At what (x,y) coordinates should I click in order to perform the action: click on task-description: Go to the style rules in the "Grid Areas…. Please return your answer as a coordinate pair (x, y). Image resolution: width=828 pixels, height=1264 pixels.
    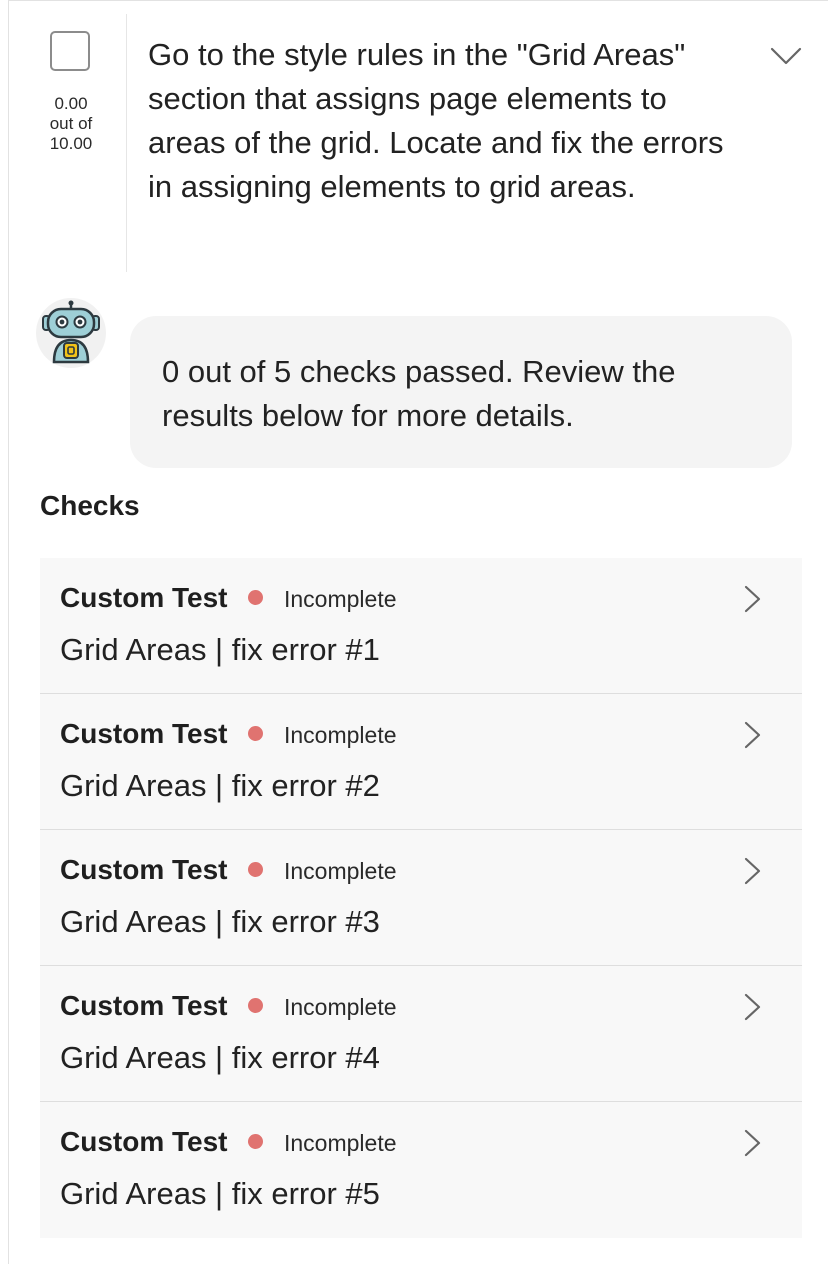
    Looking at the image, I should click on (436, 120).